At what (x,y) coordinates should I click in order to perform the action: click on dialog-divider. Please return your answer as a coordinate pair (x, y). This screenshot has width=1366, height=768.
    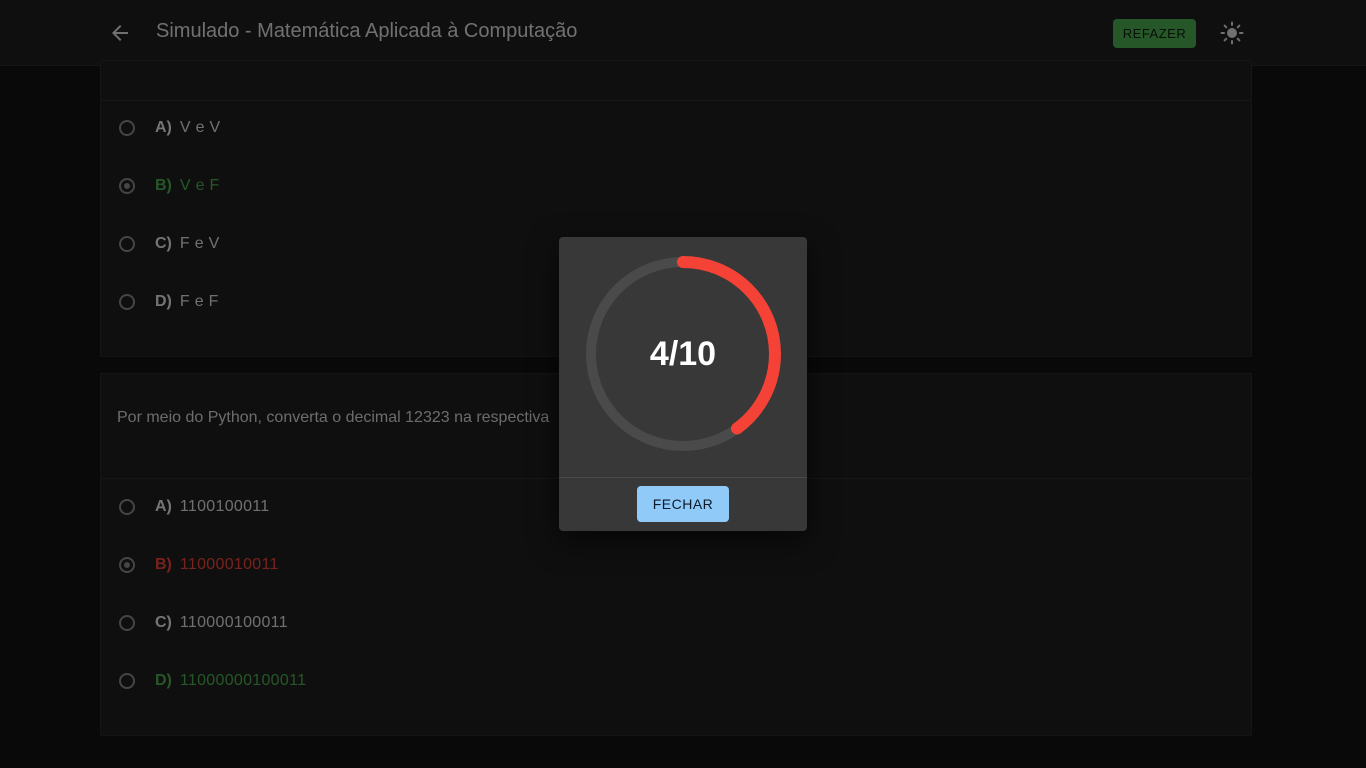
    Looking at the image, I should click on (683, 477).